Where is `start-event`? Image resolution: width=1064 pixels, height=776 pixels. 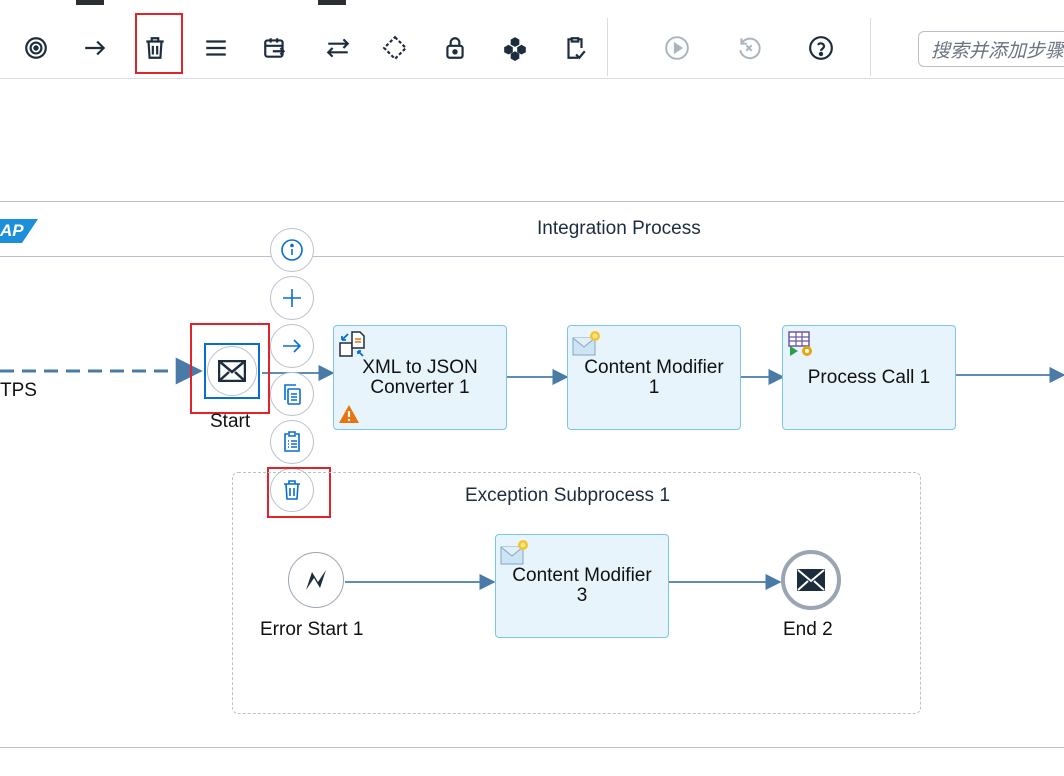
start-event is located at coordinates (232, 371).